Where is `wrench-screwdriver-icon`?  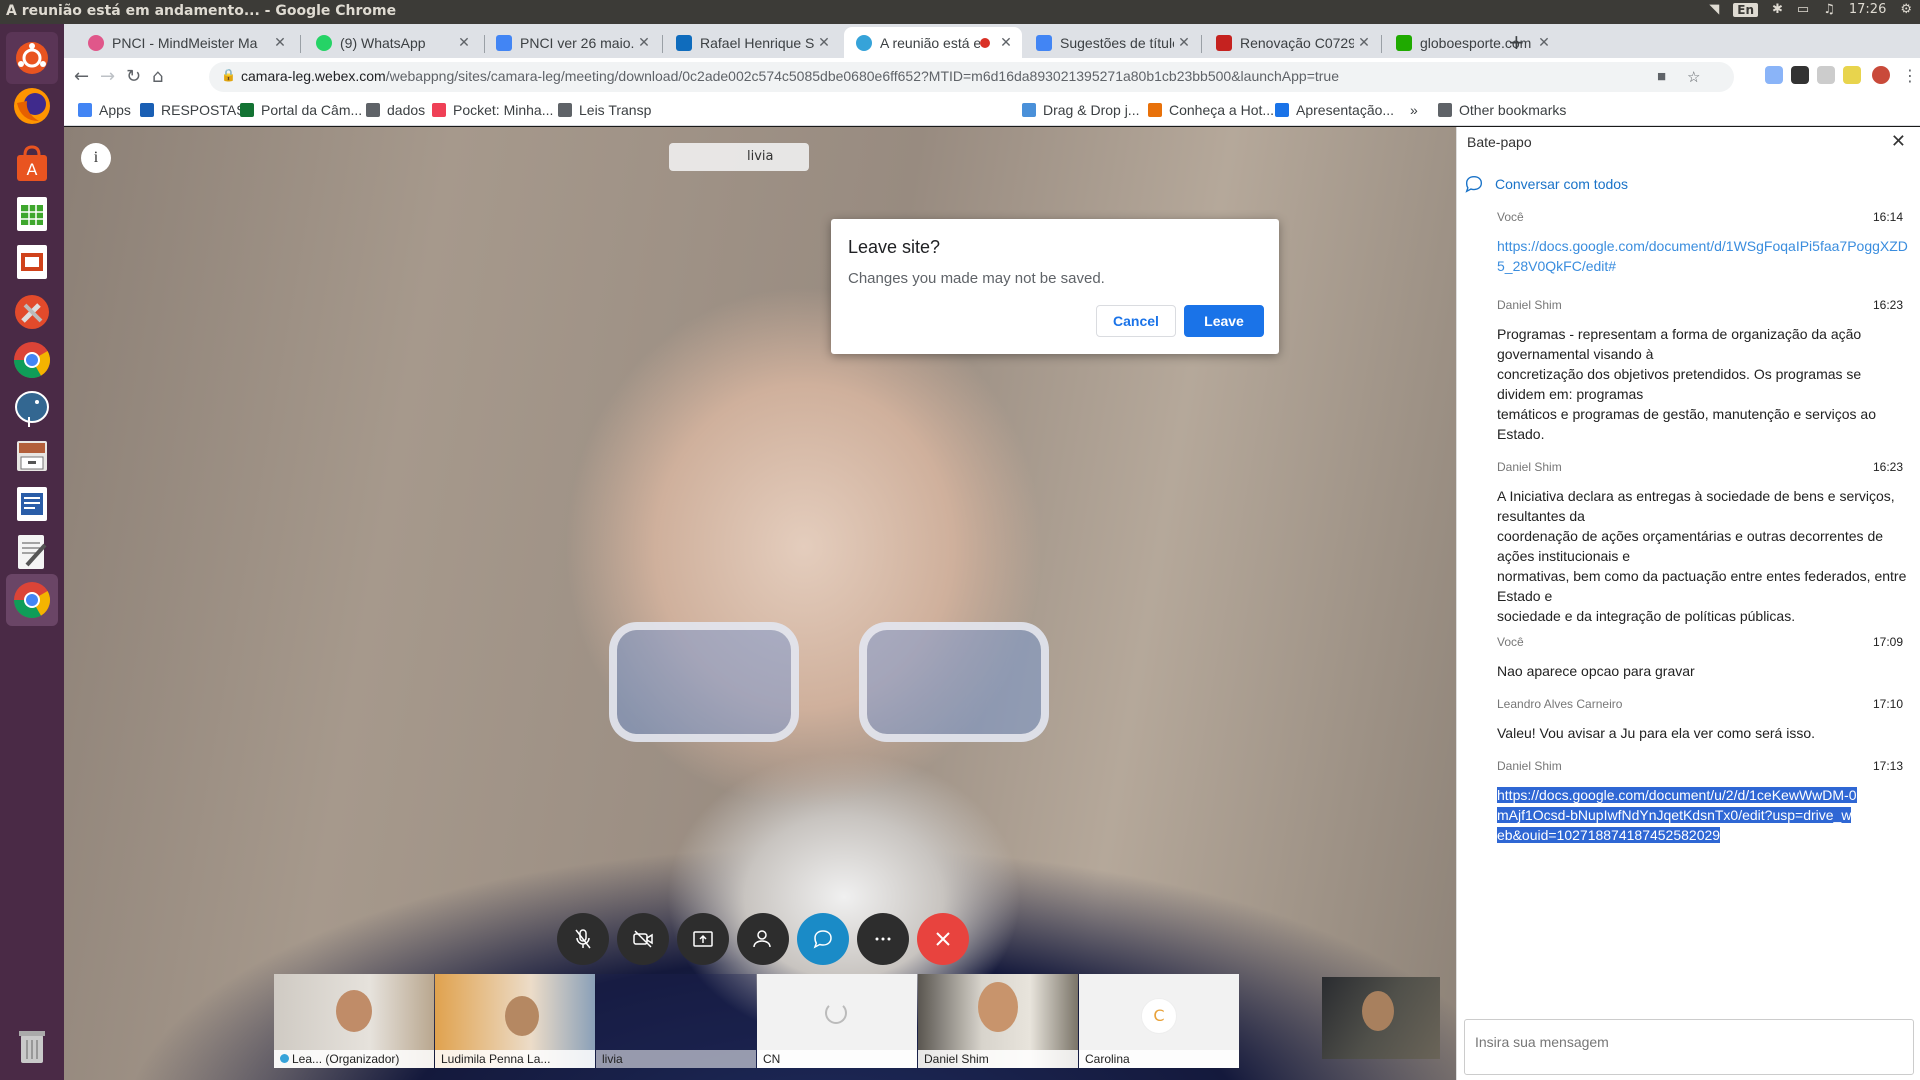 wrench-screwdriver-icon is located at coordinates (32, 312).